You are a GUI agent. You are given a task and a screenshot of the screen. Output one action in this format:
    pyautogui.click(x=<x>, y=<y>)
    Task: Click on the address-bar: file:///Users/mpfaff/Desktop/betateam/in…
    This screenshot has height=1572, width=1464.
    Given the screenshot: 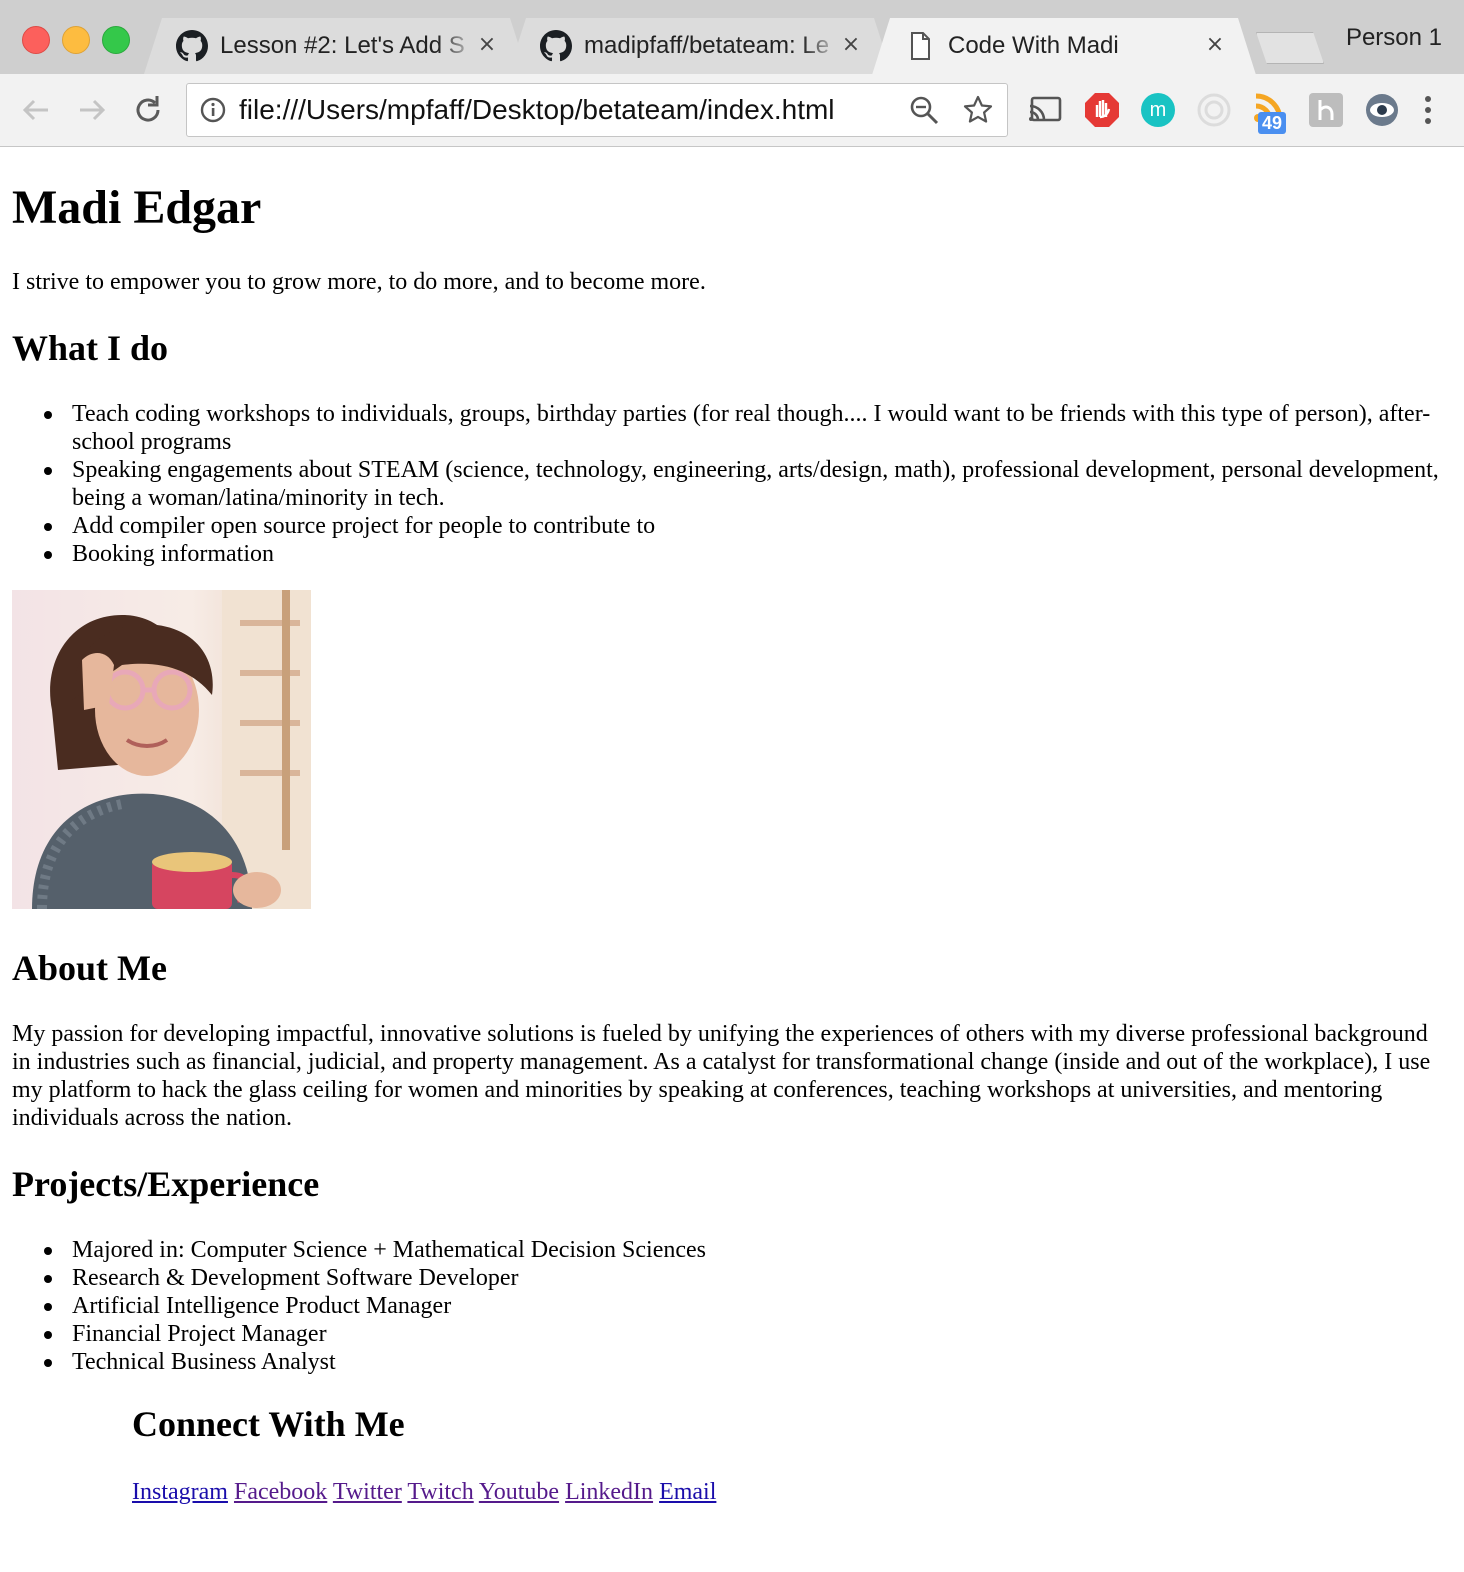 What is the action you would take?
    pyautogui.click(x=597, y=110)
    